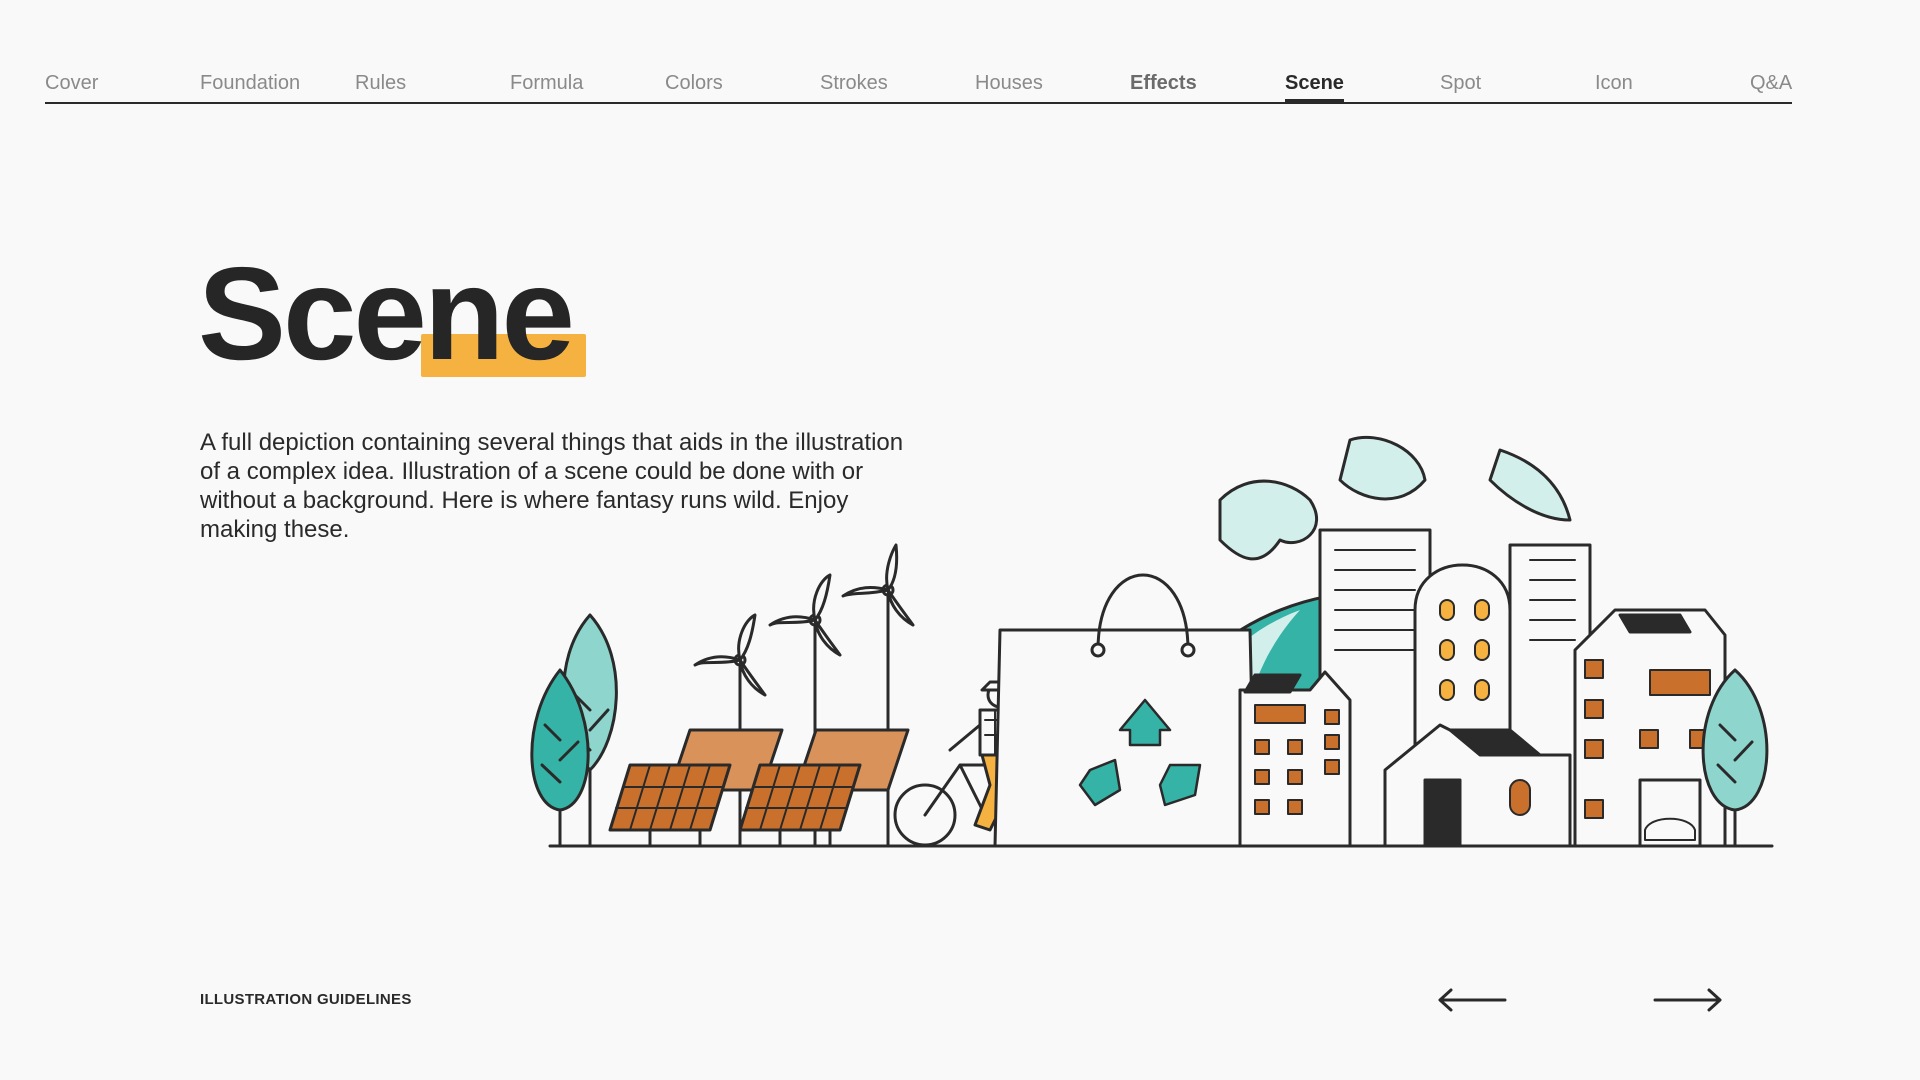  I want to click on next-button, so click(1688, 1000).